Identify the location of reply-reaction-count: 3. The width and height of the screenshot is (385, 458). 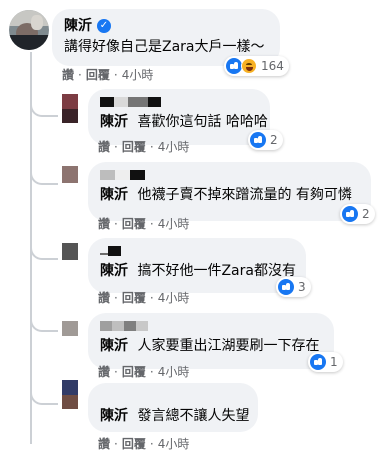
(302, 287).